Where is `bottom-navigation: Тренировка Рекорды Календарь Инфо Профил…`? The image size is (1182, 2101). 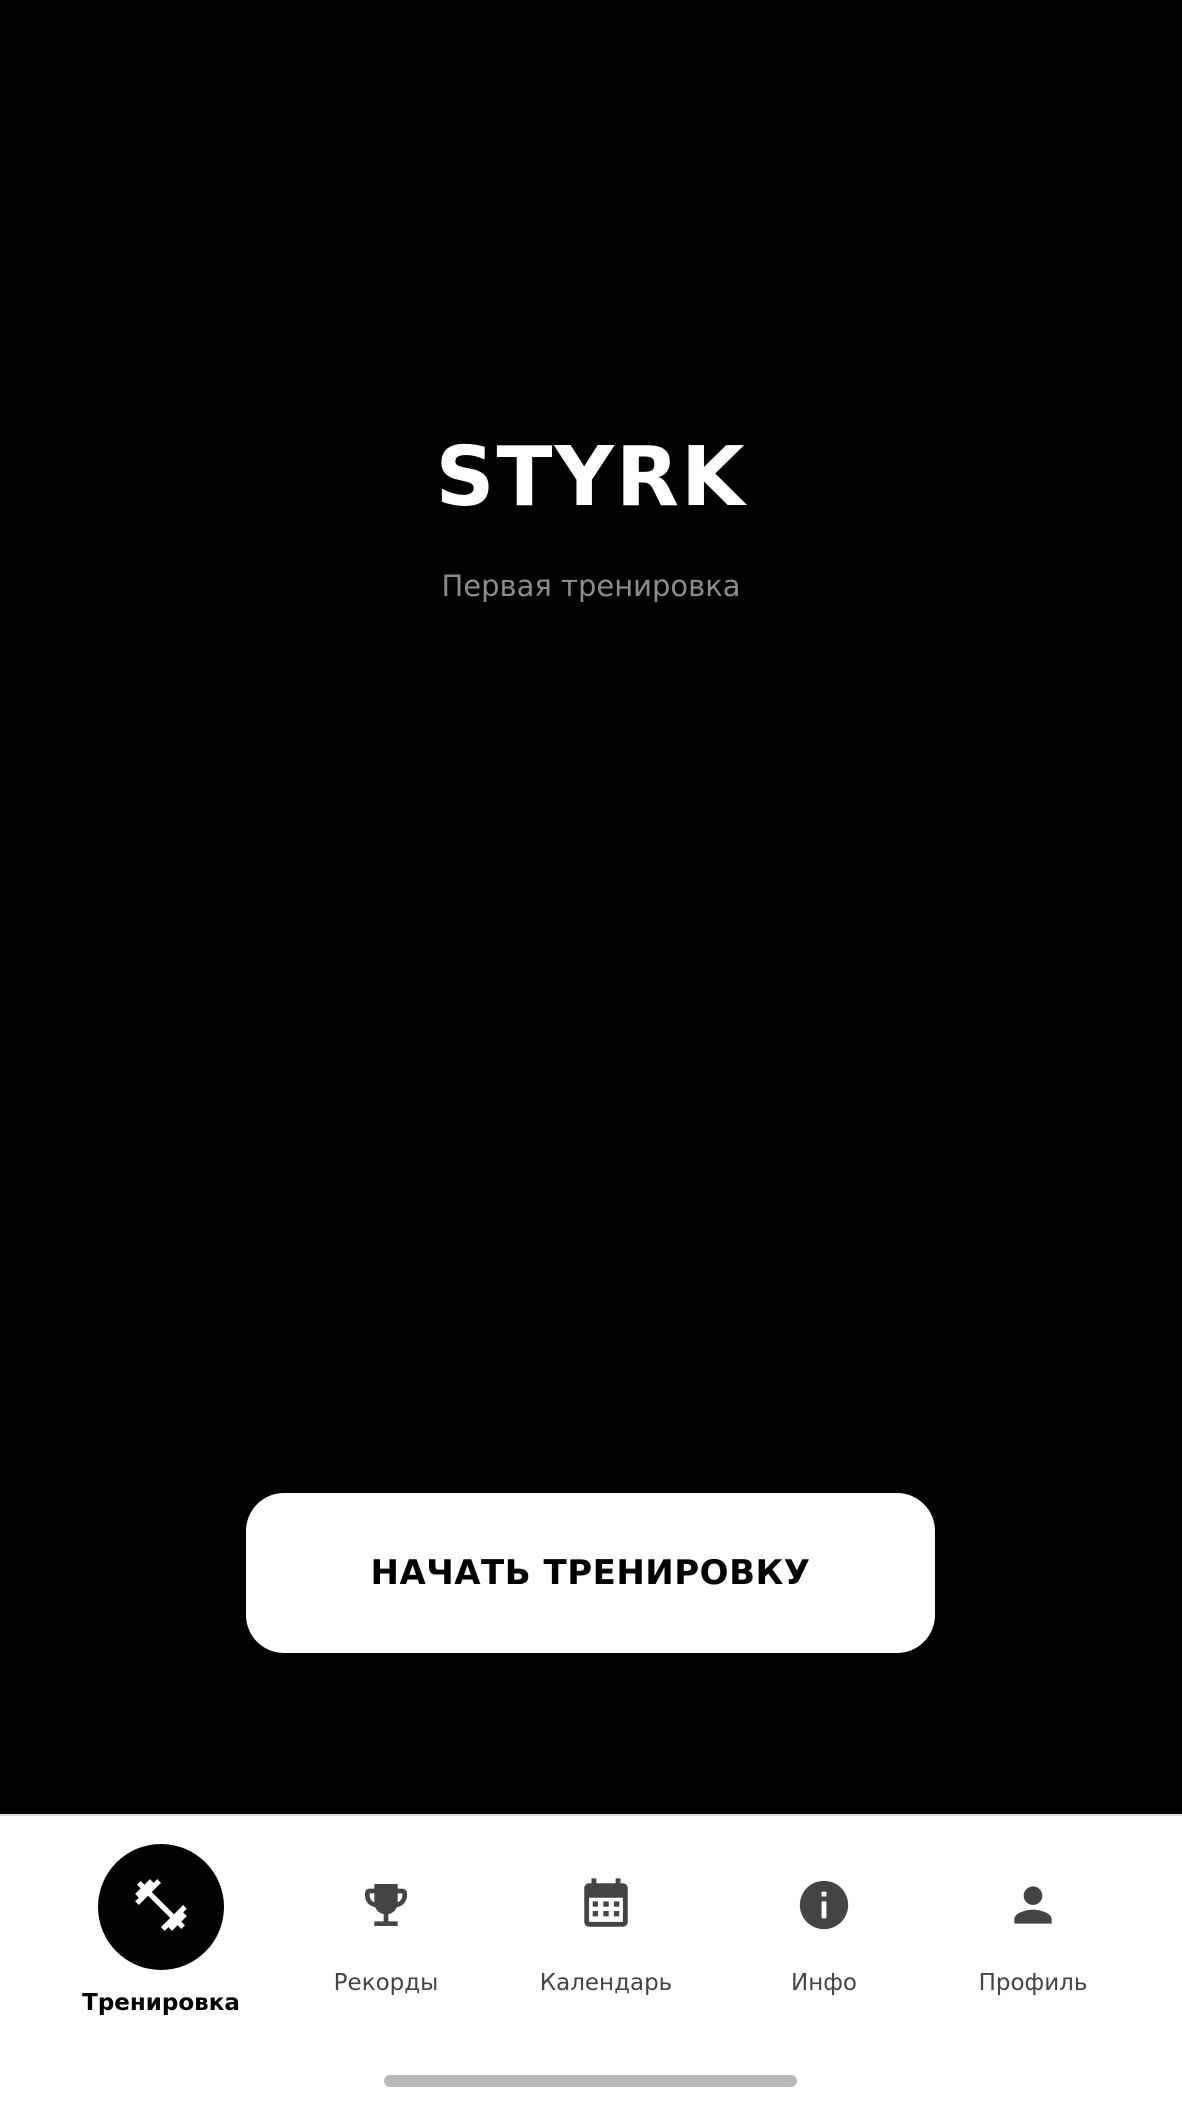 bottom-navigation: Тренировка Рекорды Календарь Инфо Профил… is located at coordinates (591, 1957).